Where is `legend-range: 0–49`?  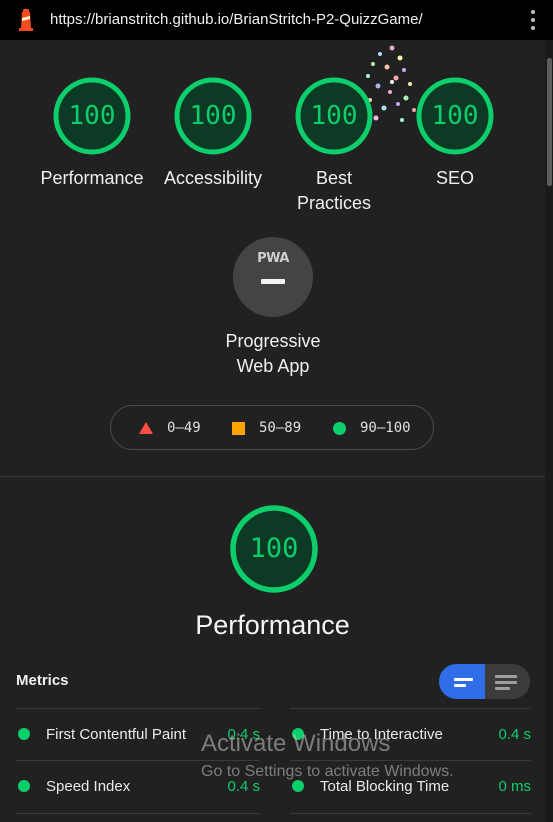
legend-range: 0–49 is located at coordinates (184, 428).